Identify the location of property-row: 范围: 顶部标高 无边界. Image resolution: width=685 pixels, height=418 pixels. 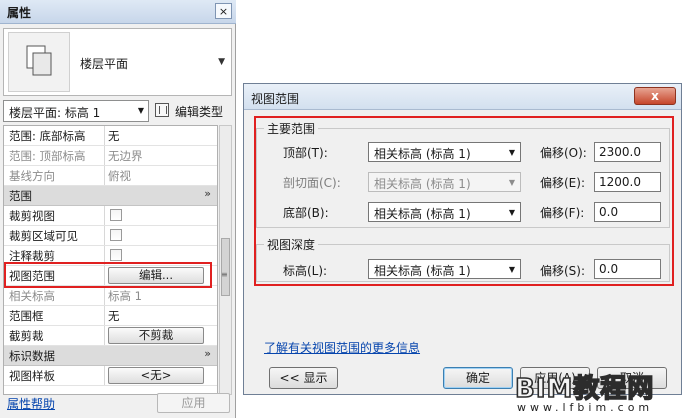
(110, 156).